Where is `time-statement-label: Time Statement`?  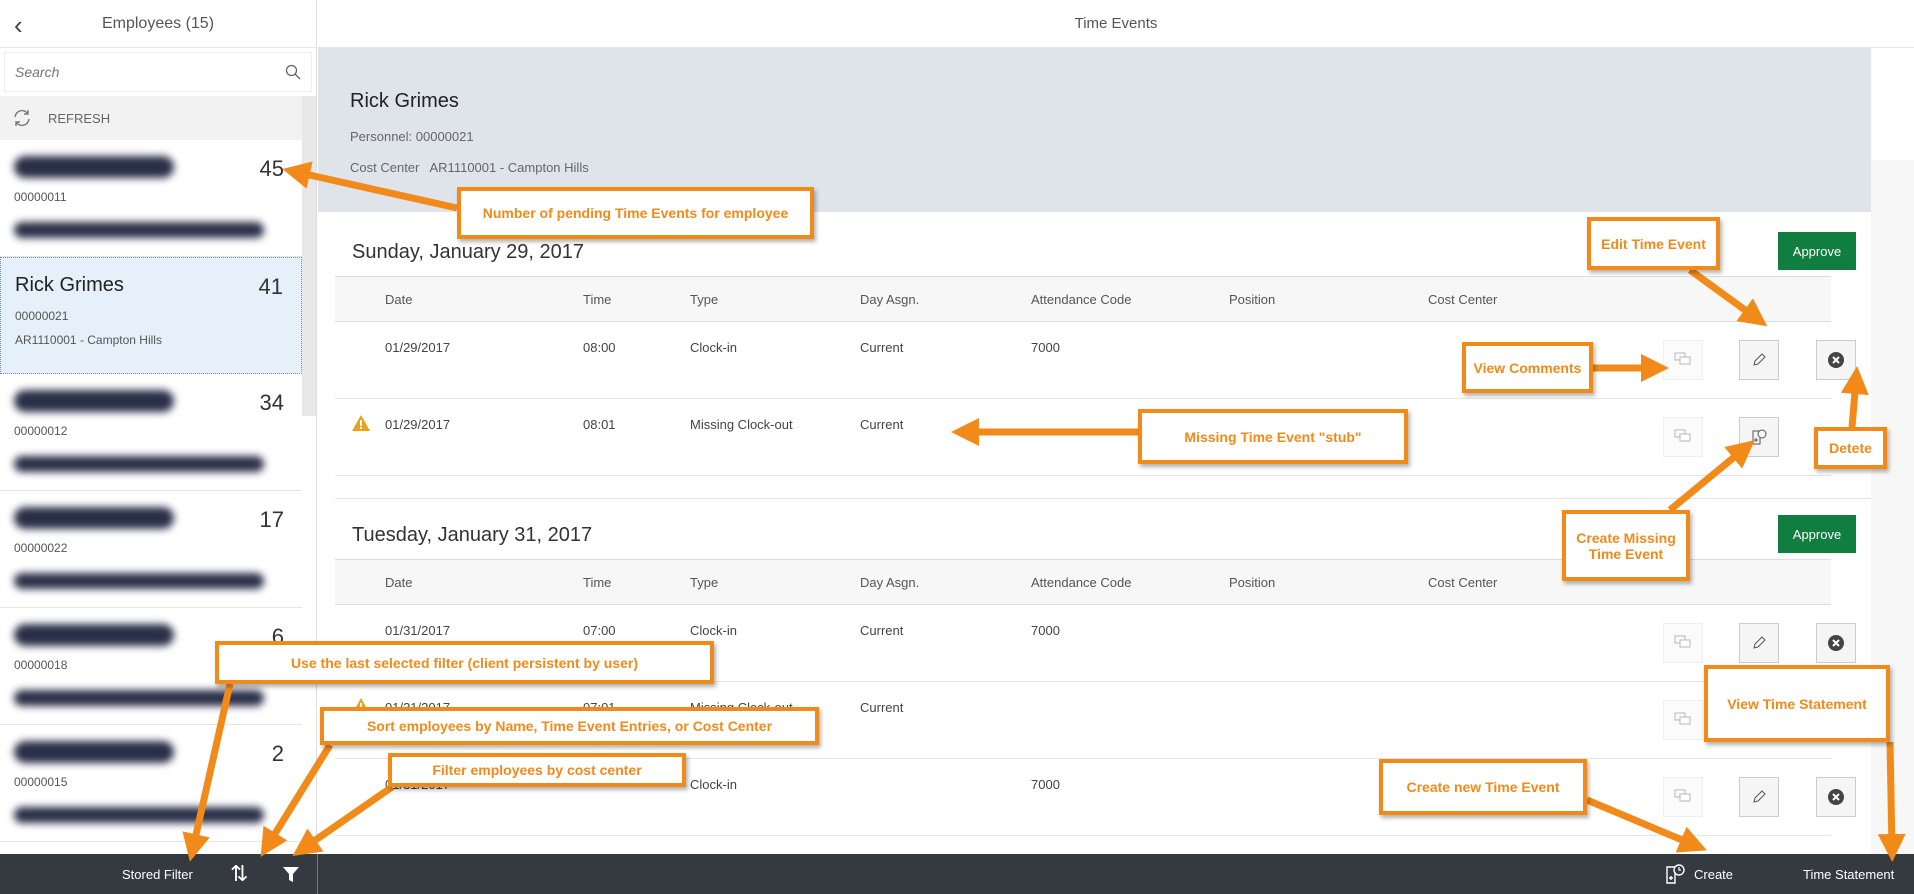
time-statement-label: Time Statement is located at coordinates (1849, 874).